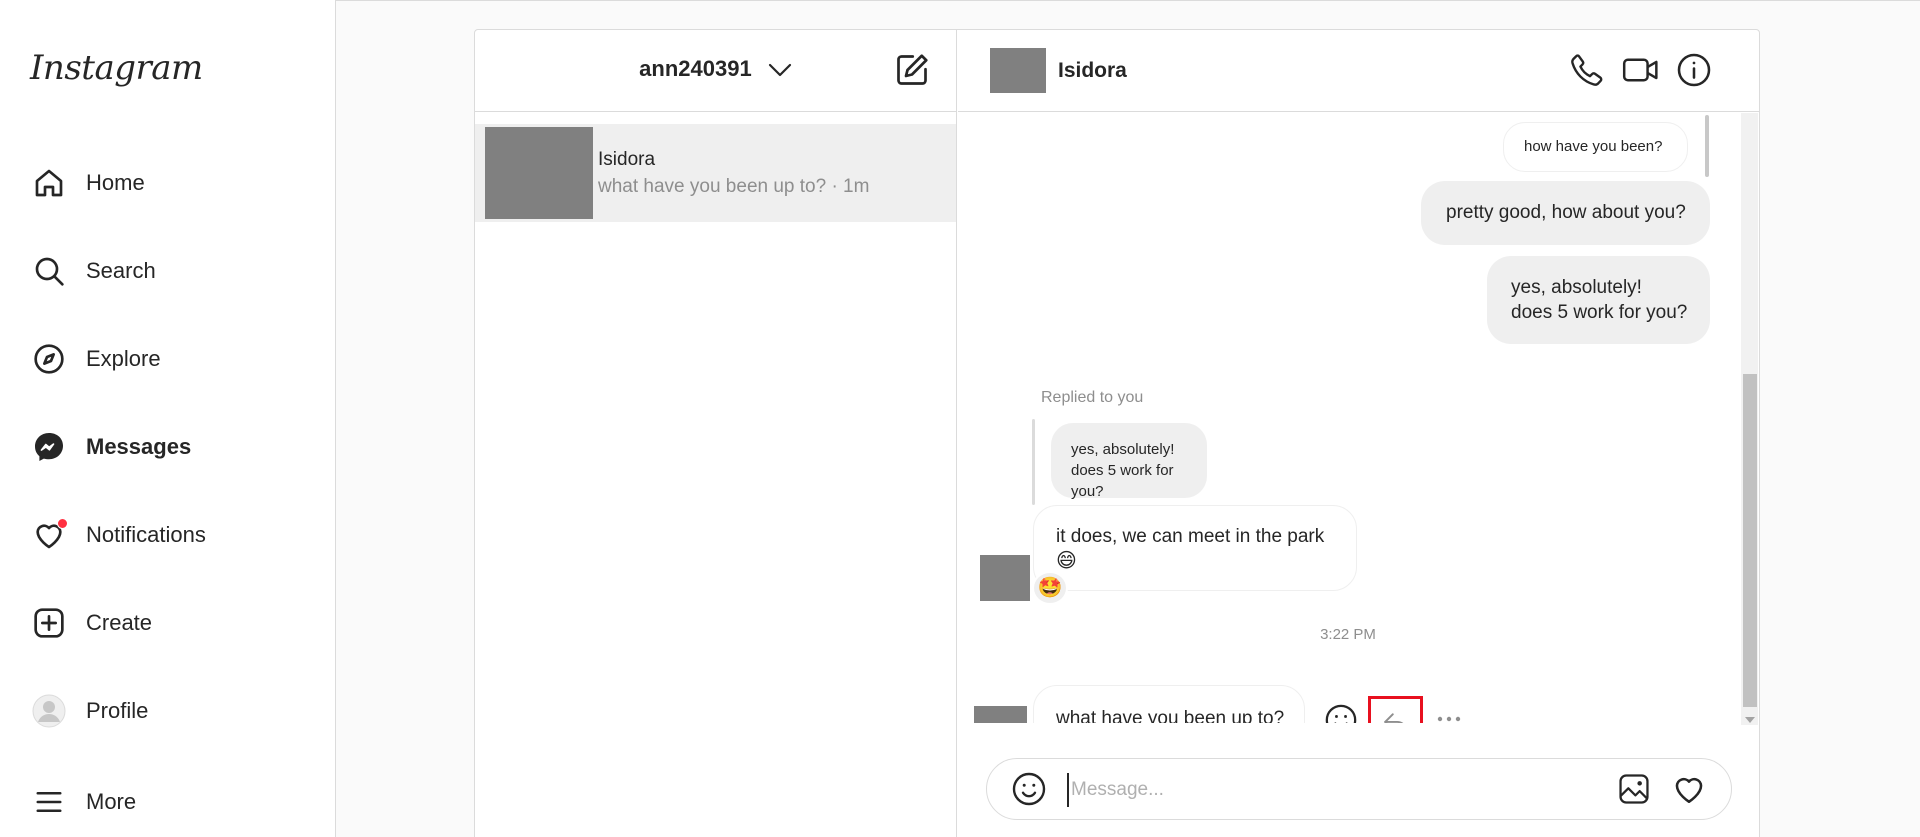 Image resolution: width=1920 pixels, height=837 pixels. What do you see at coordinates (116, 68) in the screenshot?
I see `instagram-logo: Instagram` at bounding box center [116, 68].